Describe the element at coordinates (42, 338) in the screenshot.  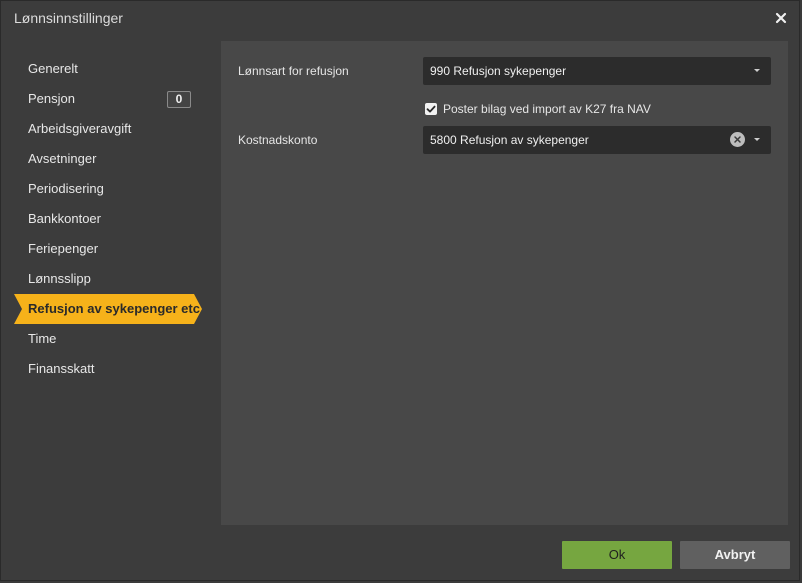
I see `sidebar-item-label: Time` at that location.